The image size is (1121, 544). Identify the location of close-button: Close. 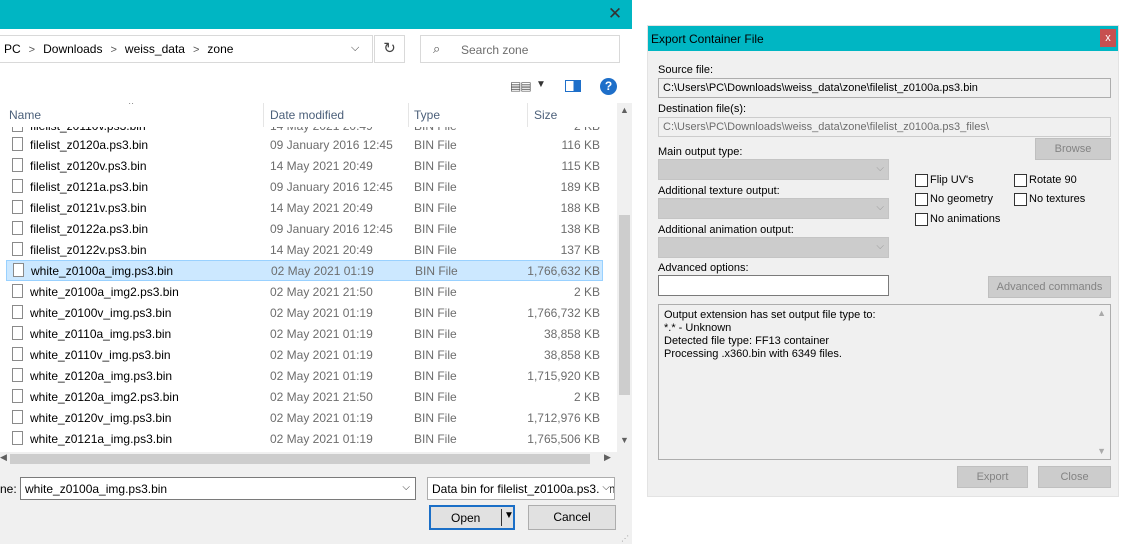
(1074, 477).